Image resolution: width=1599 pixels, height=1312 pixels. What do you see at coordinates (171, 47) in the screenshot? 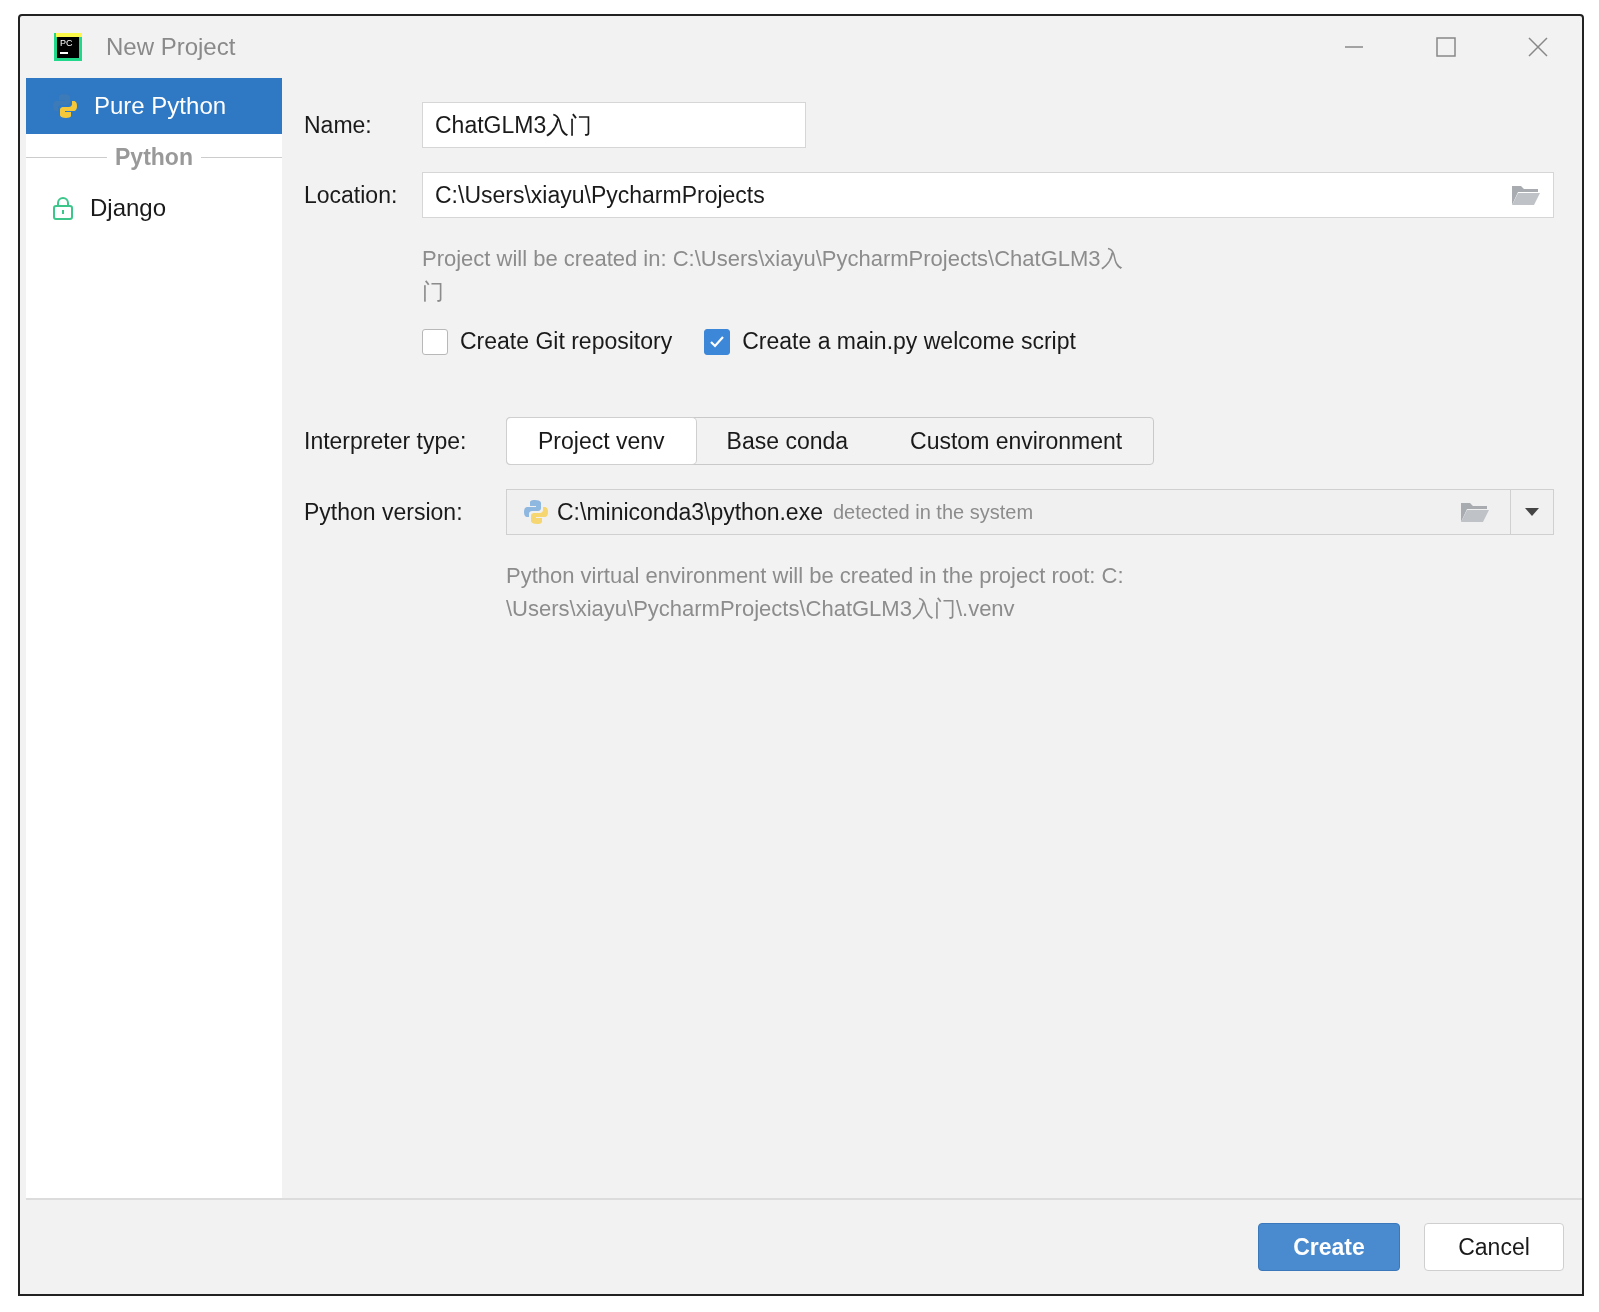
I see `window-title: New Project` at bounding box center [171, 47].